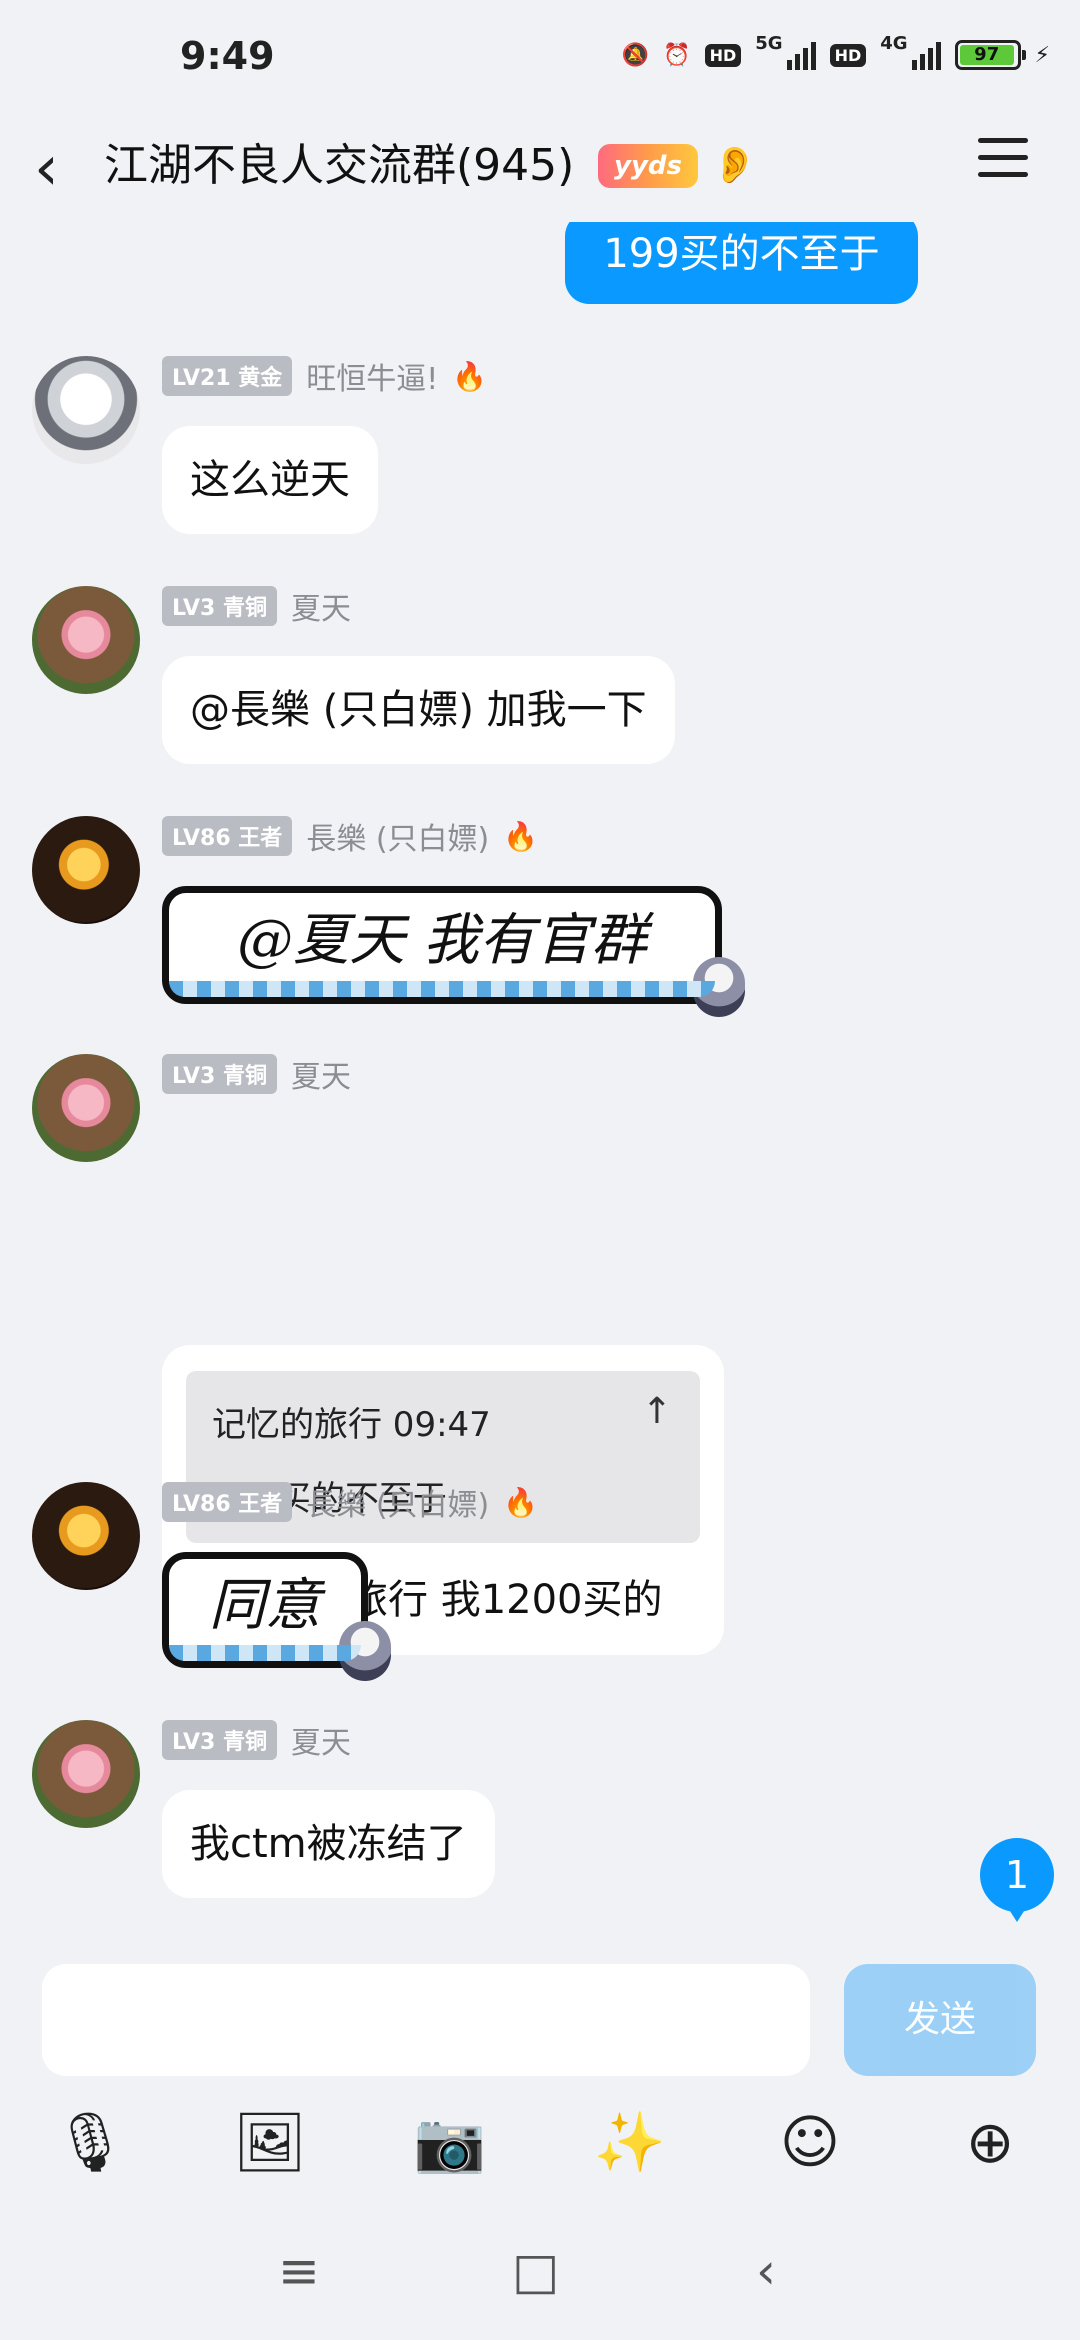  Describe the element at coordinates (339, 166) in the screenshot. I see `group-title: 江湖不良人交流群(945)` at that location.